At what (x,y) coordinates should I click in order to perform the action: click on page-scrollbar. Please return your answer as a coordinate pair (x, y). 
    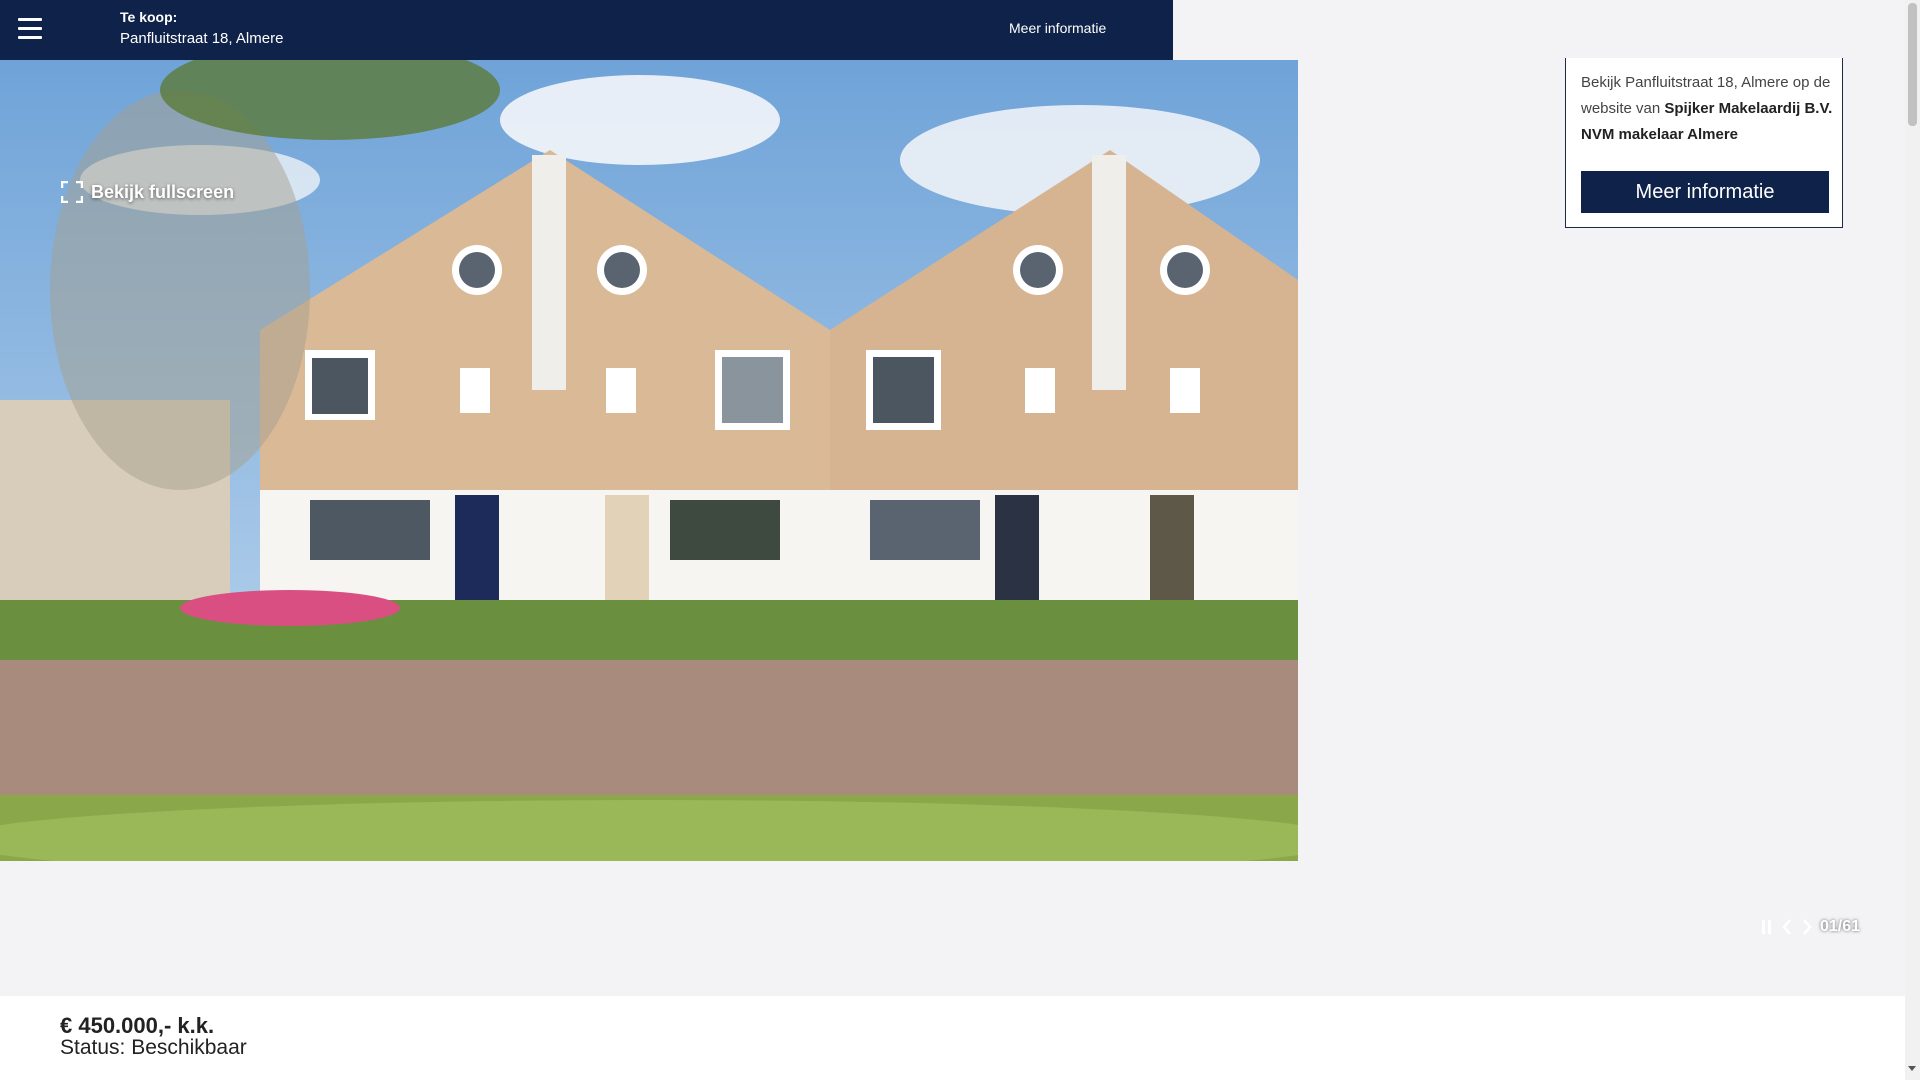
    Looking at the image, I should click on (1912, 540).